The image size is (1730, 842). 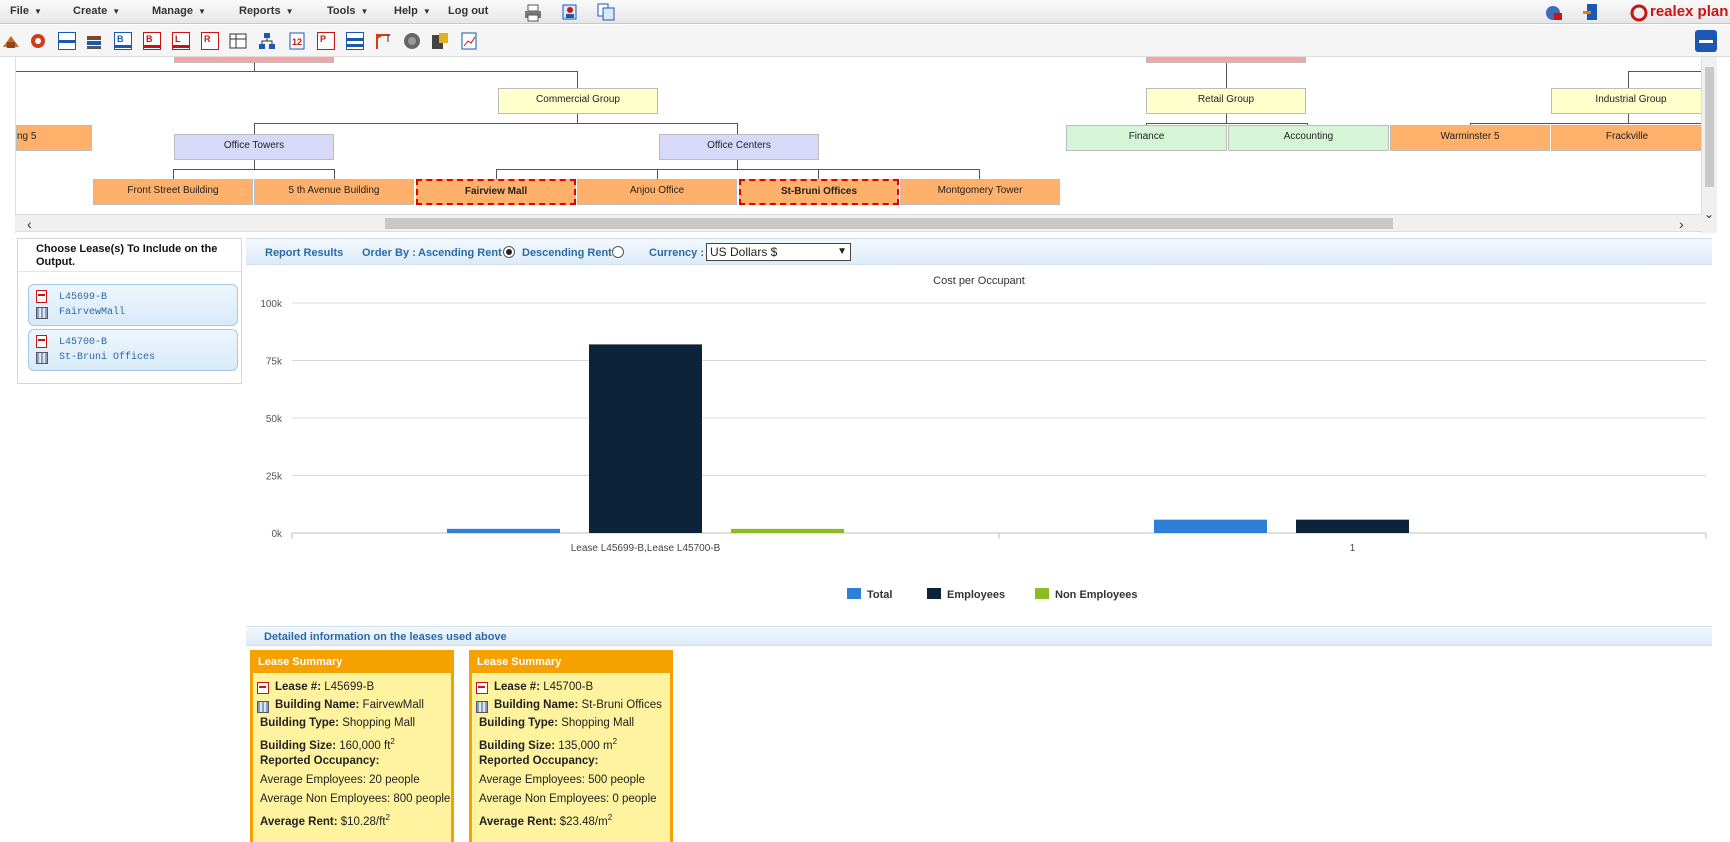 I want to click on lease-item: L45700-B St-Bruni Offices, so click(x=133, y=350).